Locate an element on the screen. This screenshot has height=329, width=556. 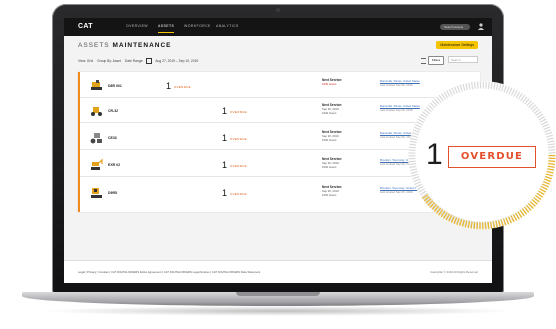
dozer-icon is located at coordinates (96, 85).